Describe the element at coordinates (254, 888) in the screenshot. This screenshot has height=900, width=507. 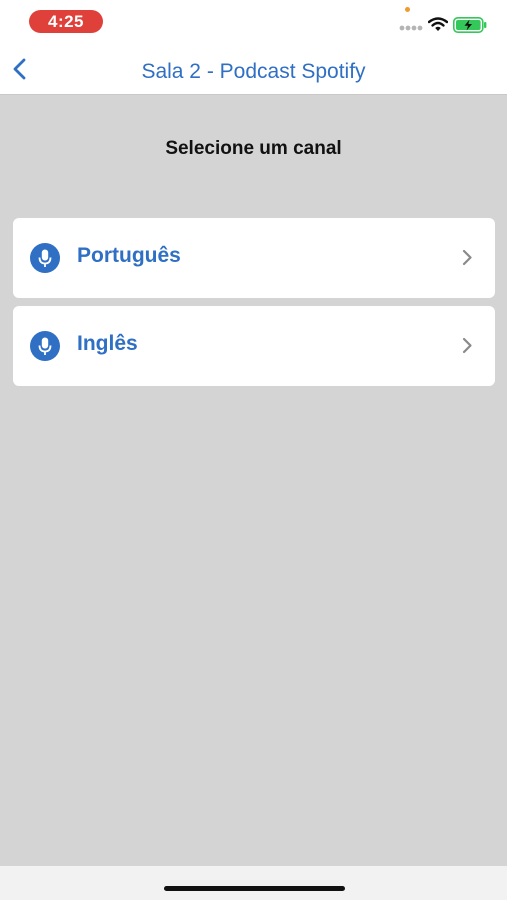
I see `home-indicator` at that location.